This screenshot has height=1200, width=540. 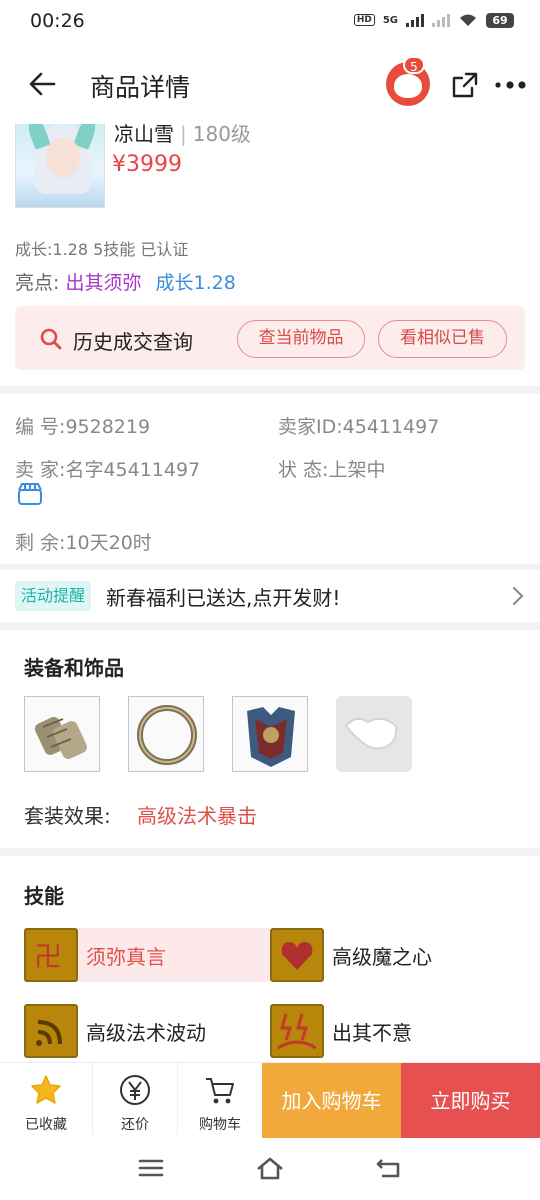 What do you see at coordinates (195, 283) in the screenshot?
I see `highlight-2: 成长1.28` at bounding box center [195, 283].